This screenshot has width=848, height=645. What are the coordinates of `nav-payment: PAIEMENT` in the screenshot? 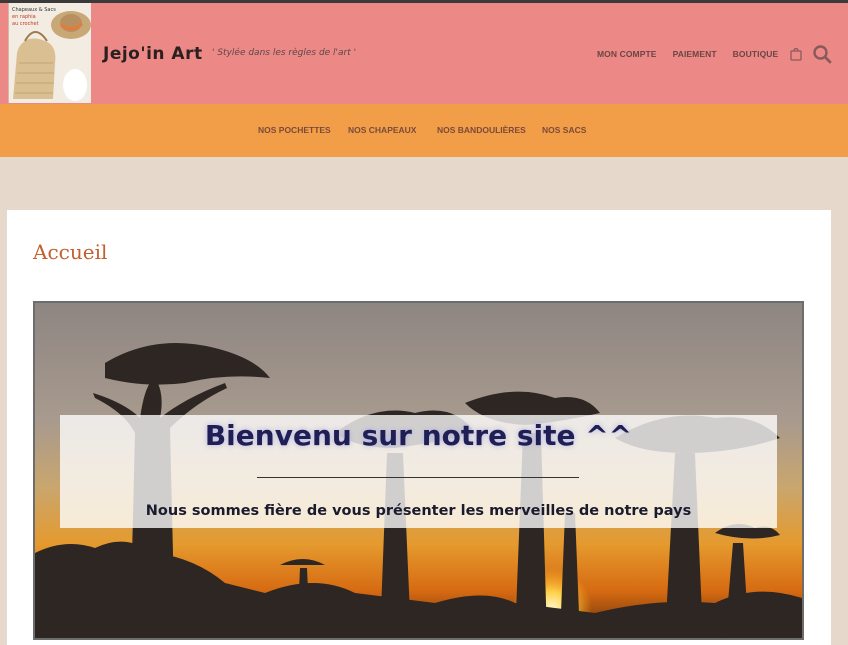 It's located at (695, 54).